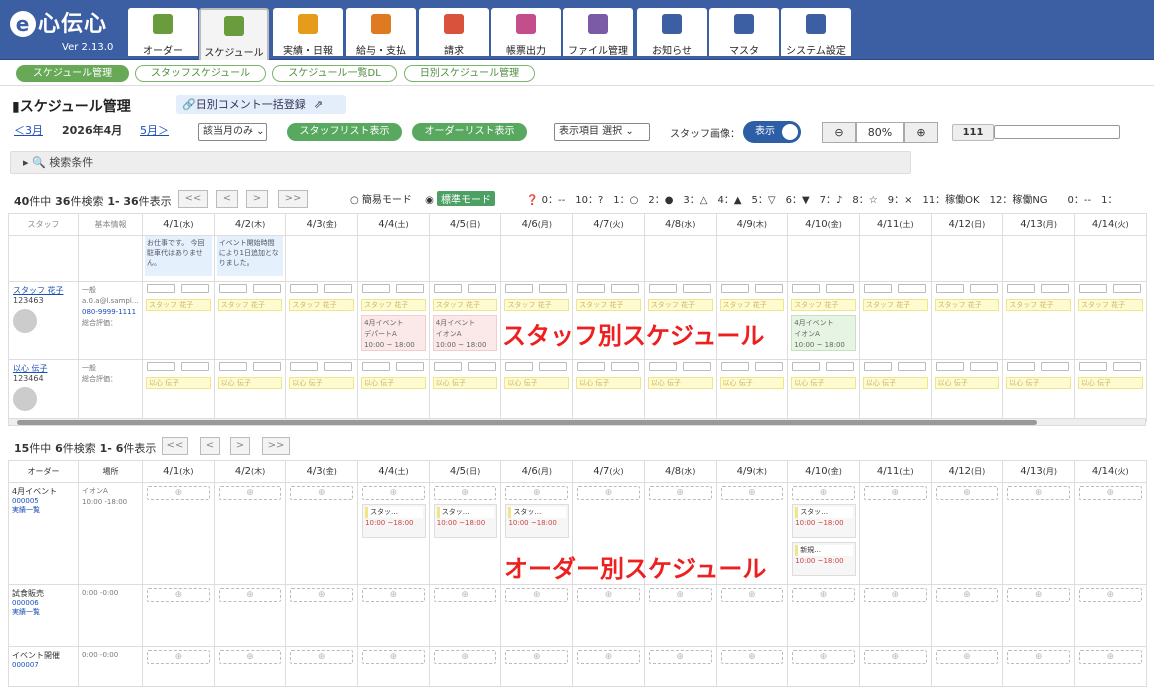 Image resolution: width=1154 pixels, height=687 pixels. Describe the element at coordinates (58, 22) in the screenshot. I see `app-logo: e 心伝心` at that location.